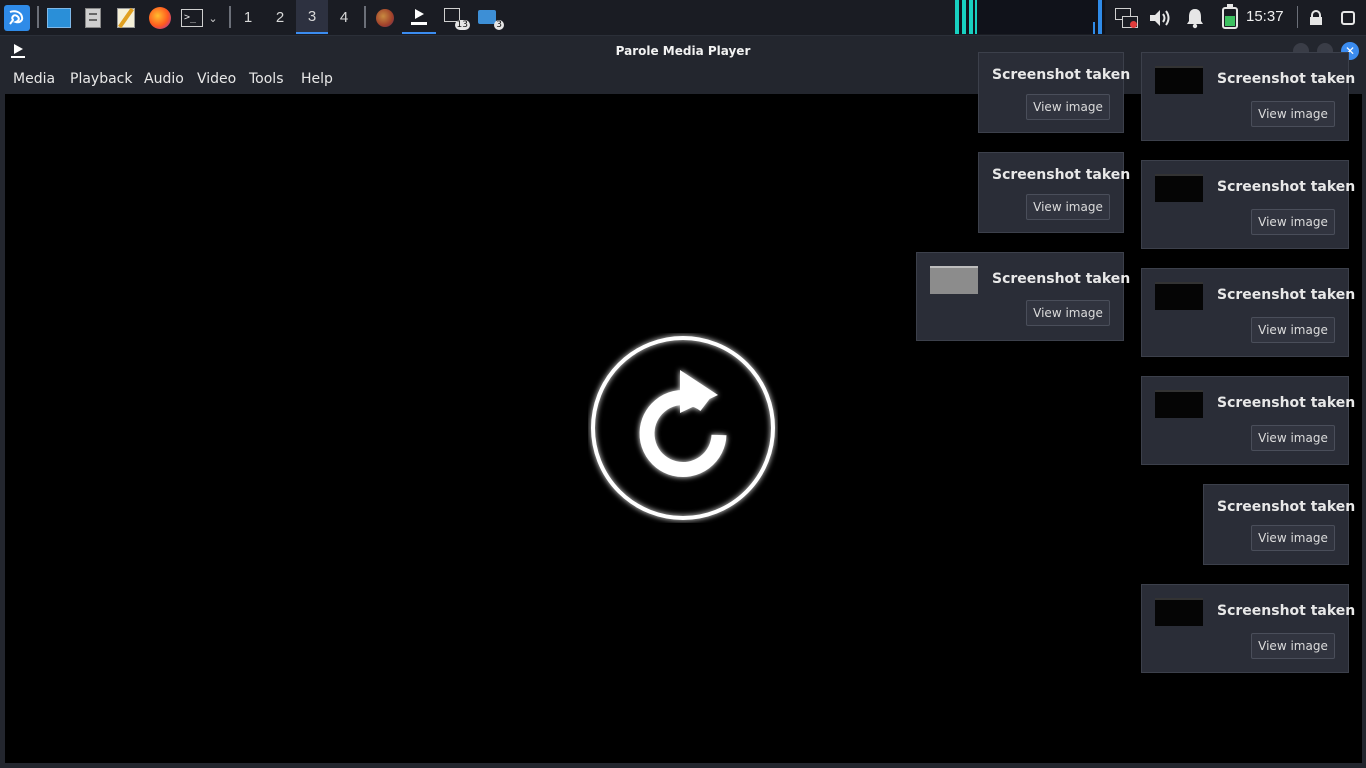  I want to click on workspace-label: 3, so click(312, 16).